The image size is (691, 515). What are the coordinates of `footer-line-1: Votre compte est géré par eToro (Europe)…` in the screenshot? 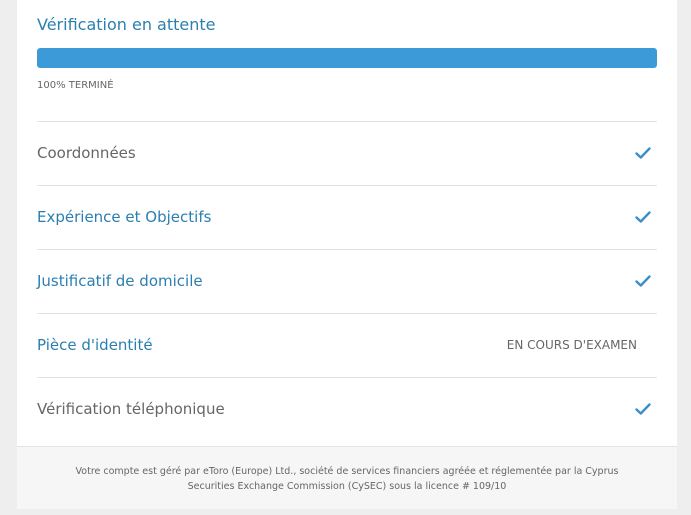 It's located at (347, 471).